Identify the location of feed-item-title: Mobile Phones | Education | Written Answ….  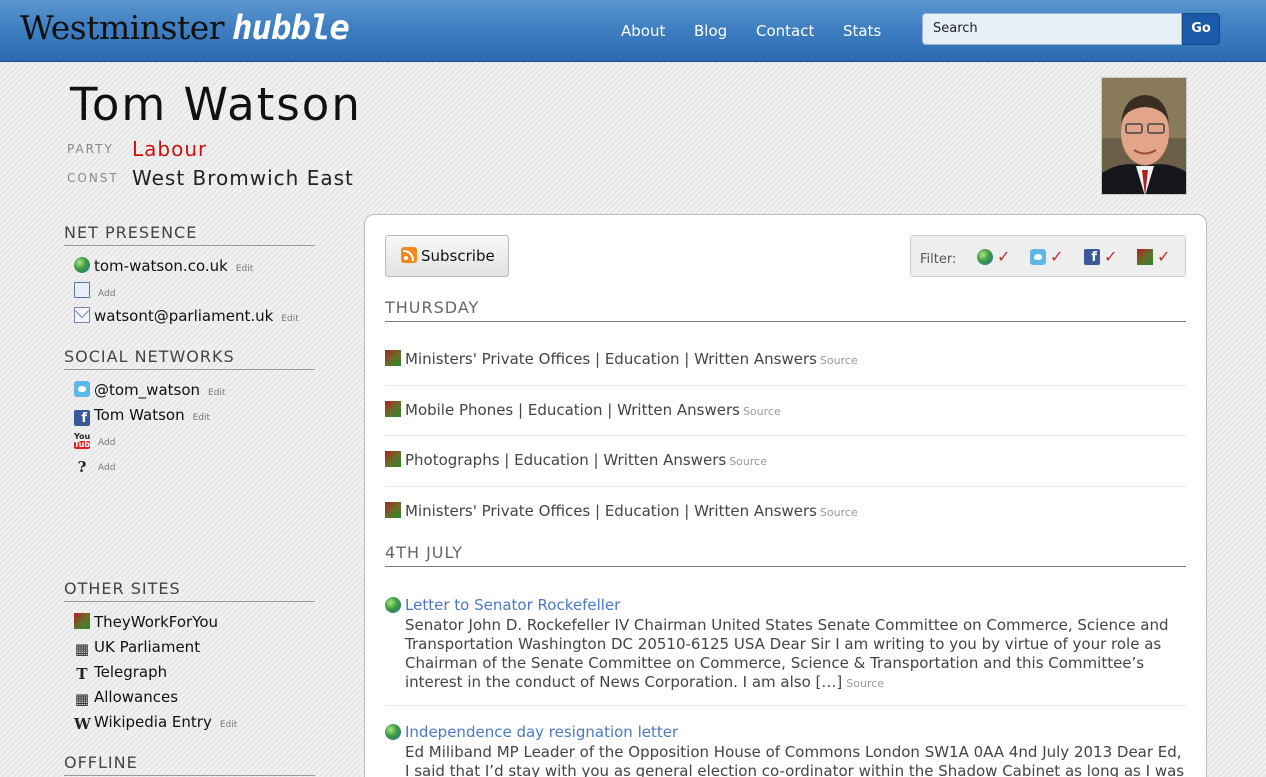
(572, 410).